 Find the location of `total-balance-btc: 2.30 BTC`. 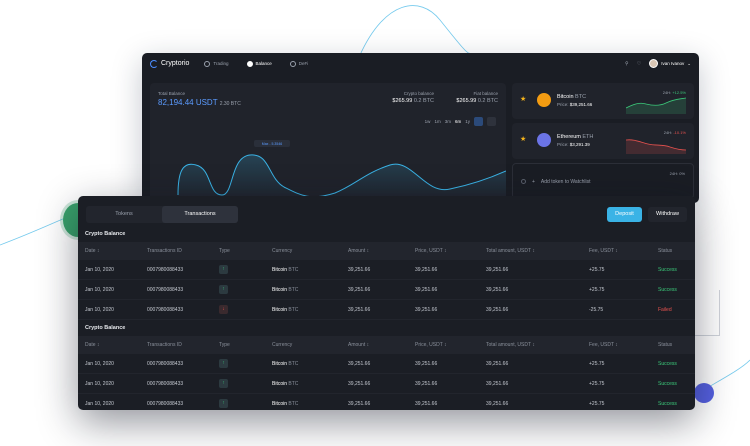

total-balance-btc: 2.30 BTC is located at coordinates (230, 104).